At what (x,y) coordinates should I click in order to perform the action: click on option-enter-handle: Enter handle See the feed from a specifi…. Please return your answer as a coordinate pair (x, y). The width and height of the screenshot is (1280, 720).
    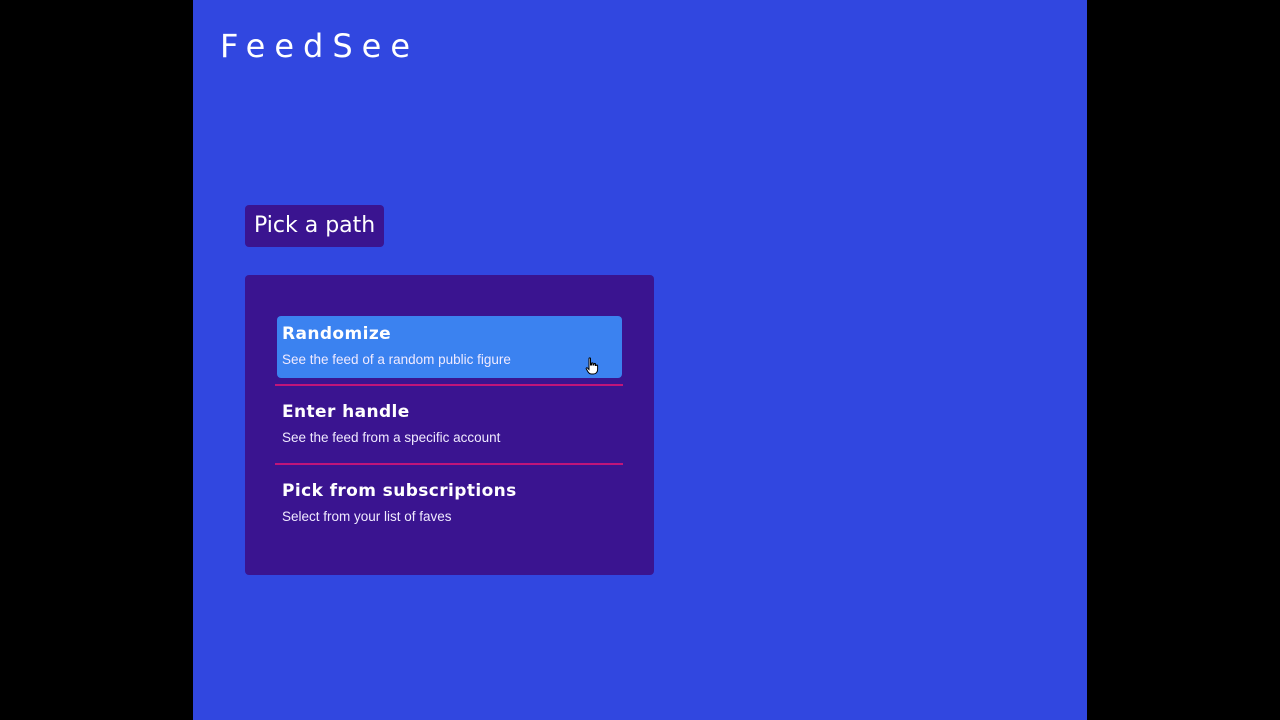
    Looking at the image, I should click on (449, 425).